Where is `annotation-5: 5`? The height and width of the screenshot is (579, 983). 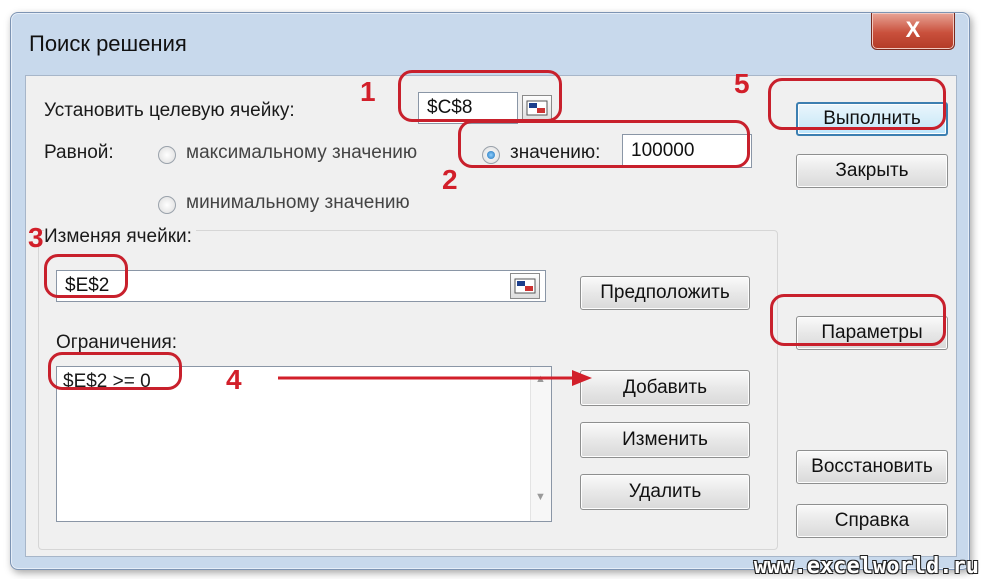 annotation-5: 5 is located at coordinates (742, 83).